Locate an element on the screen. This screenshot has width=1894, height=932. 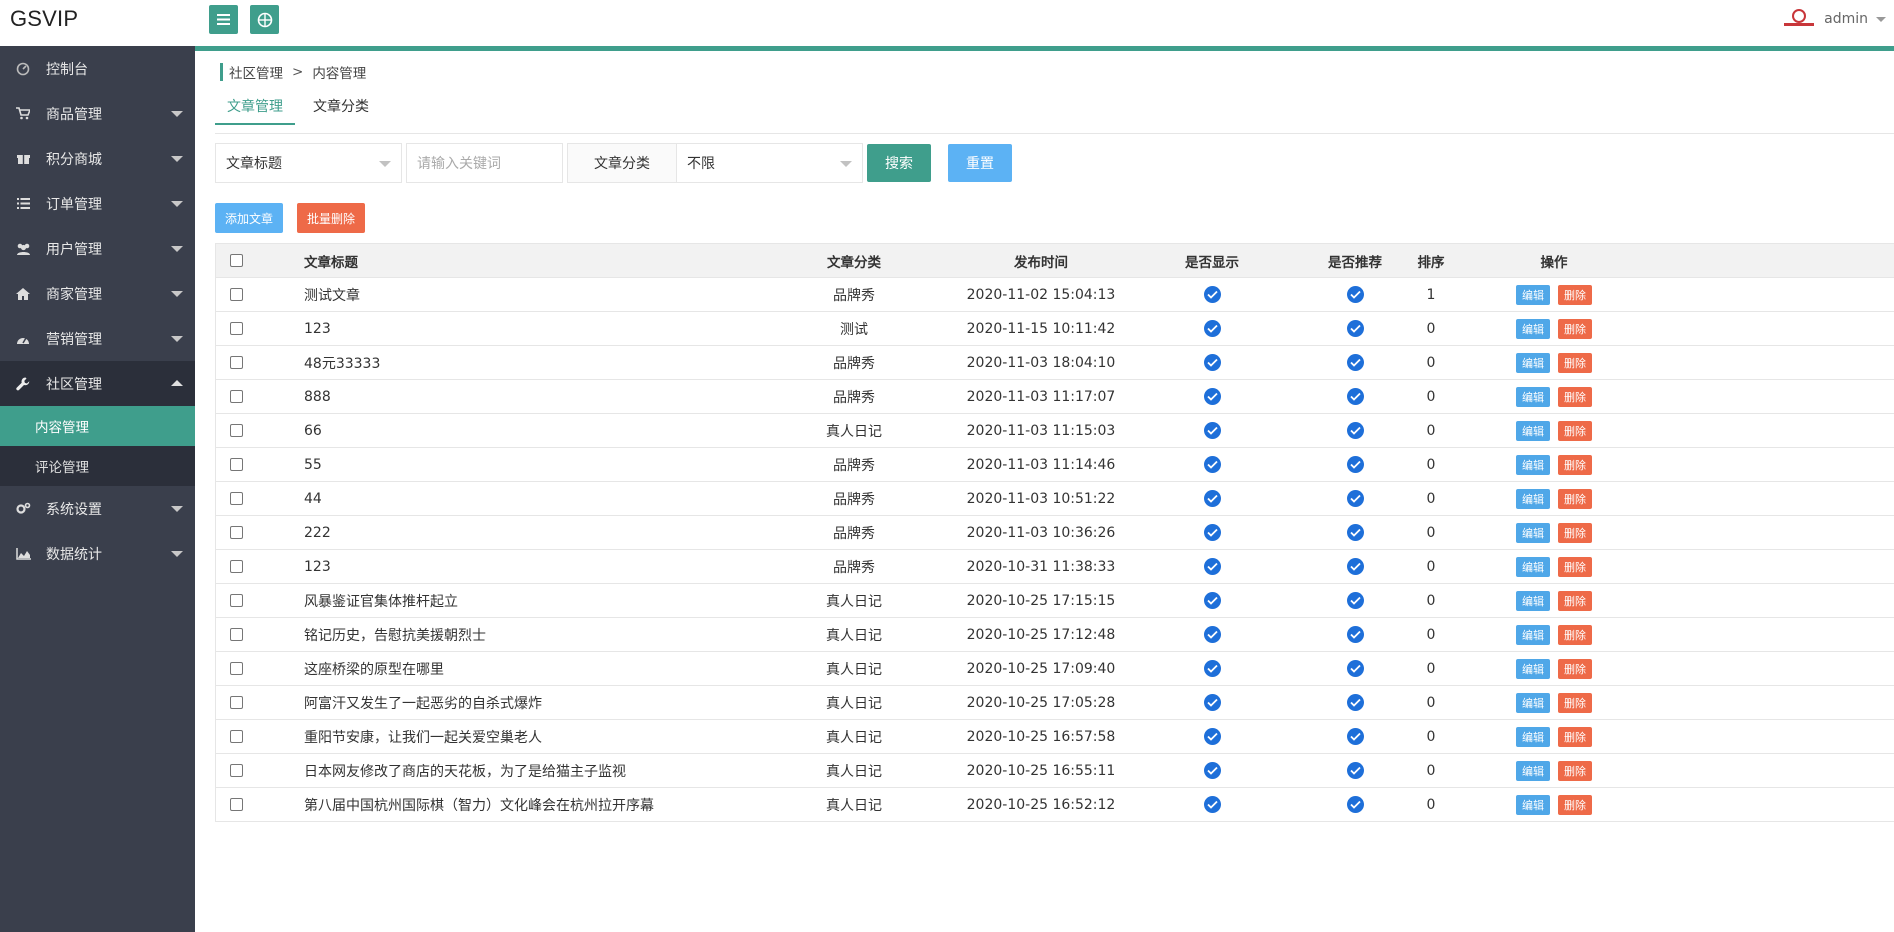
search-button: 搜索 is located at coordinates (899, 163).